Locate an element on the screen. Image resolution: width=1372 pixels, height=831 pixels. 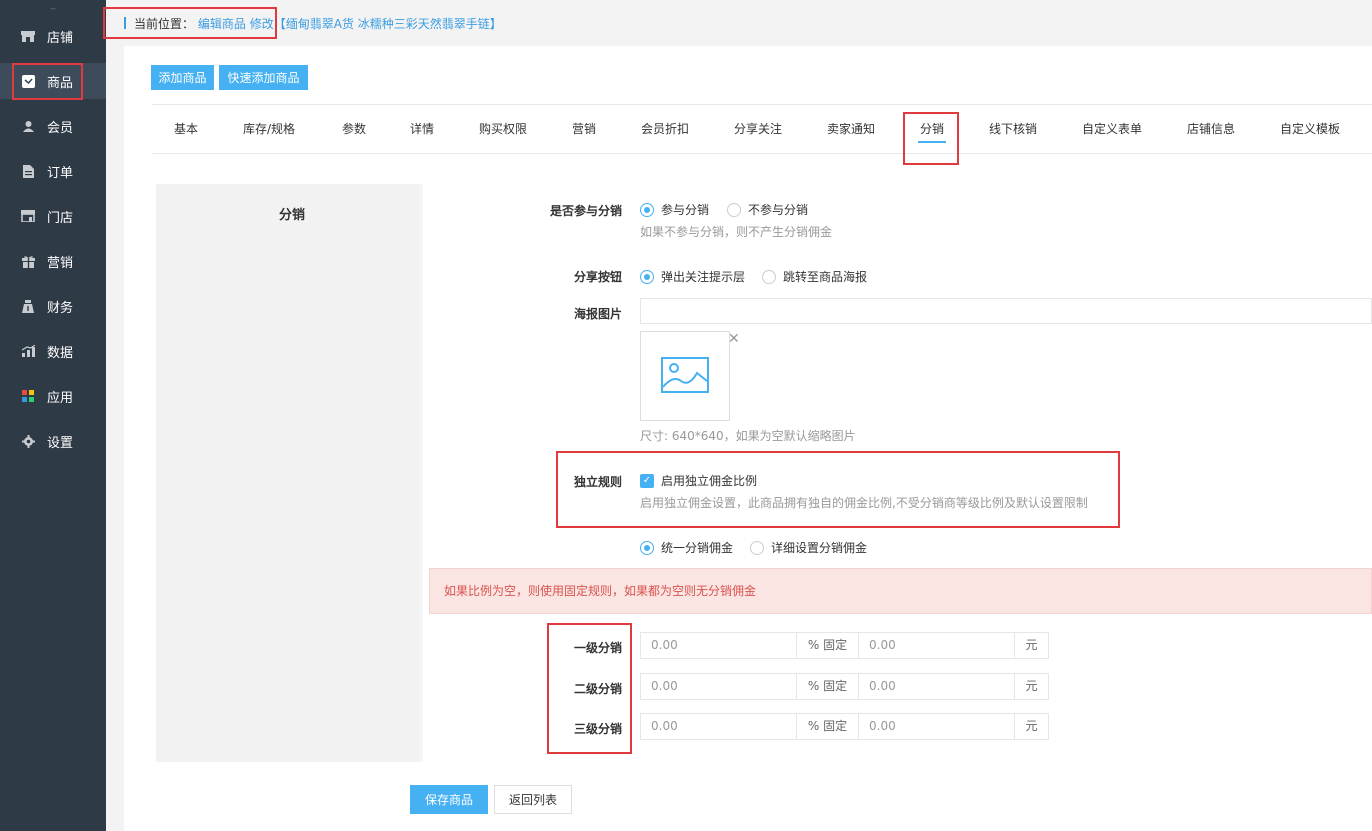
level1-label: 一级分销 is located at coordinates (598, 648).